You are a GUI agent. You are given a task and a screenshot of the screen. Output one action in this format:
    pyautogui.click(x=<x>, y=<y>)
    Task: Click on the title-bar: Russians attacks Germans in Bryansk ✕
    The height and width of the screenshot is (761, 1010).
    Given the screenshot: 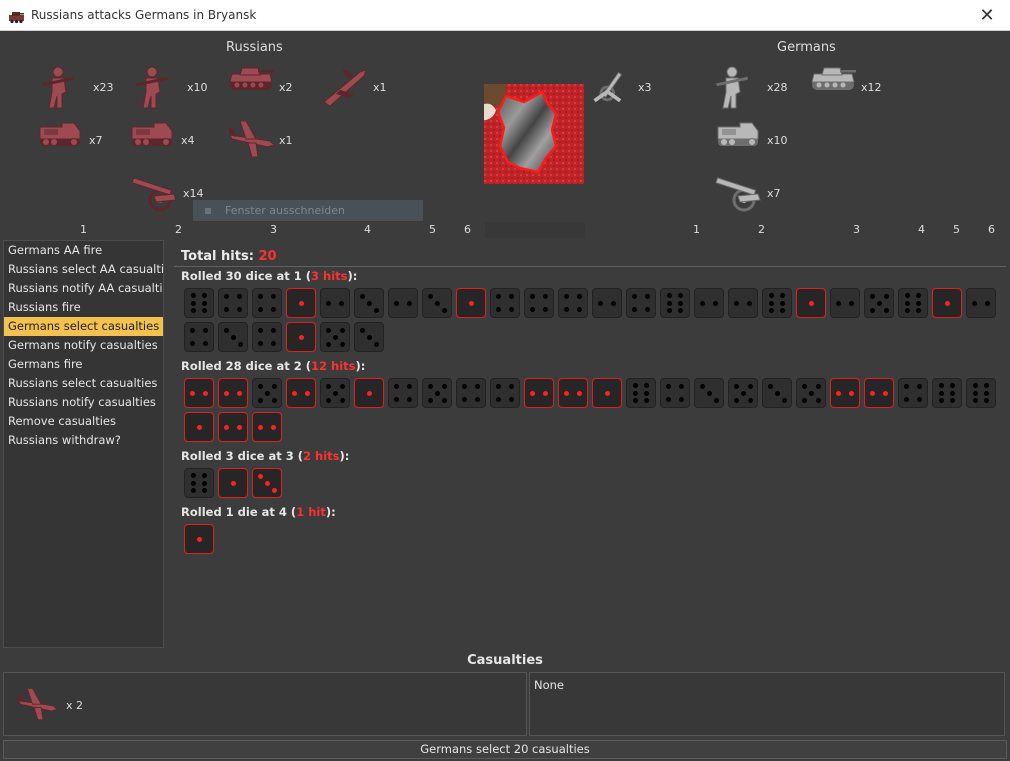 What is the action you would take?
    pyautogui.click(x=505, y=15)
    